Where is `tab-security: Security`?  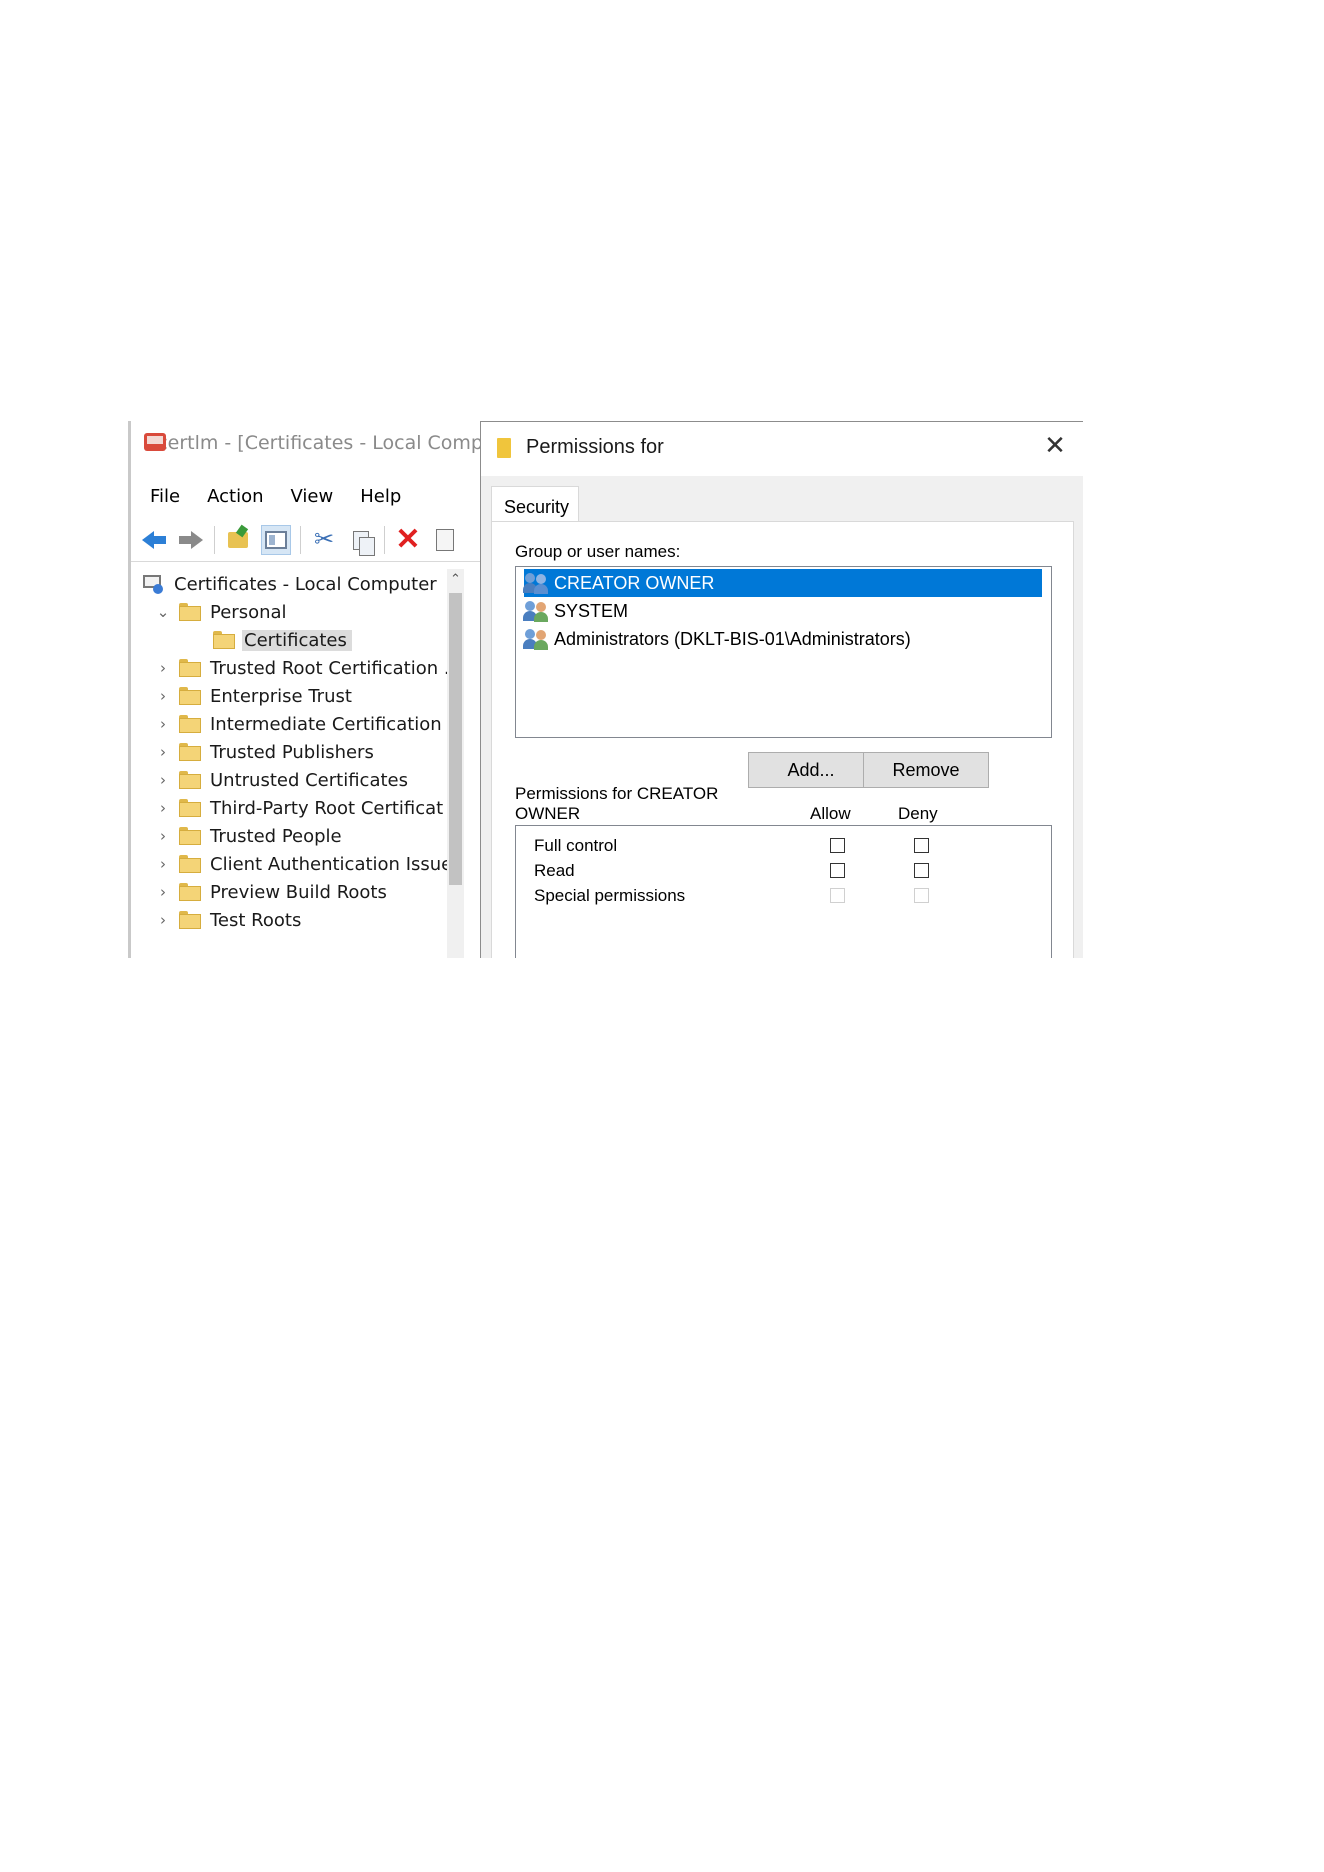 tab-security: Security is located at coordinates (535, 504).